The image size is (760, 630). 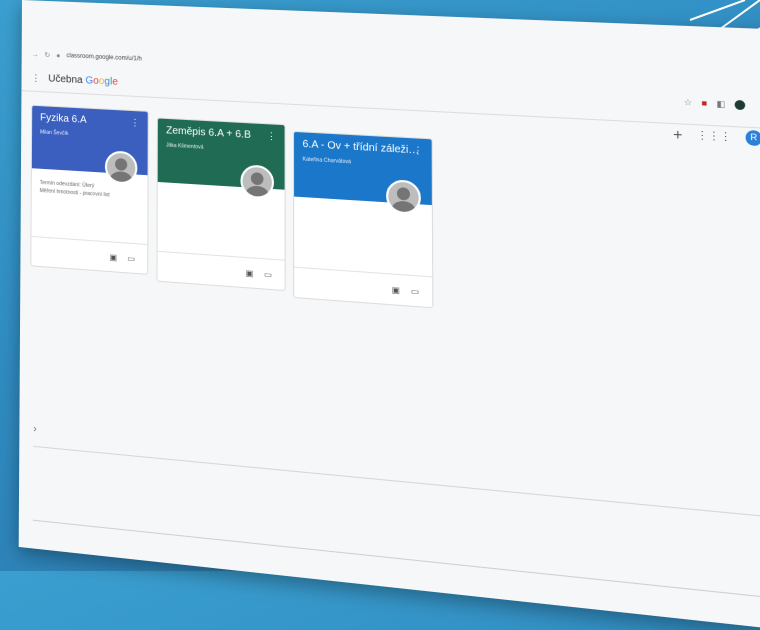 What do you see at coordinates (35, 77) in the screenshot?
I see `main-menu-icon: ⋮` at bounding box center [35, 77].